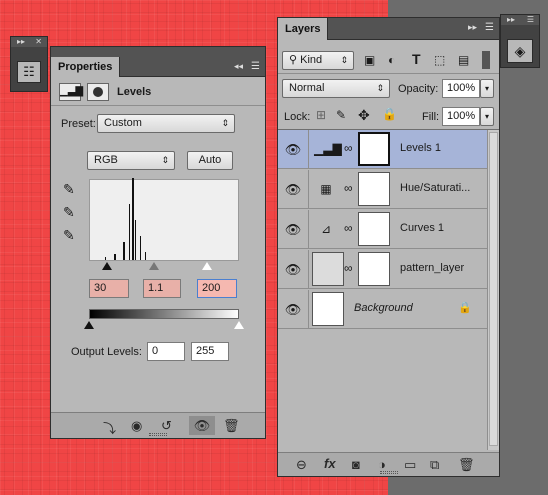  I want to click on fill-field: 100%, so click(461, 116).